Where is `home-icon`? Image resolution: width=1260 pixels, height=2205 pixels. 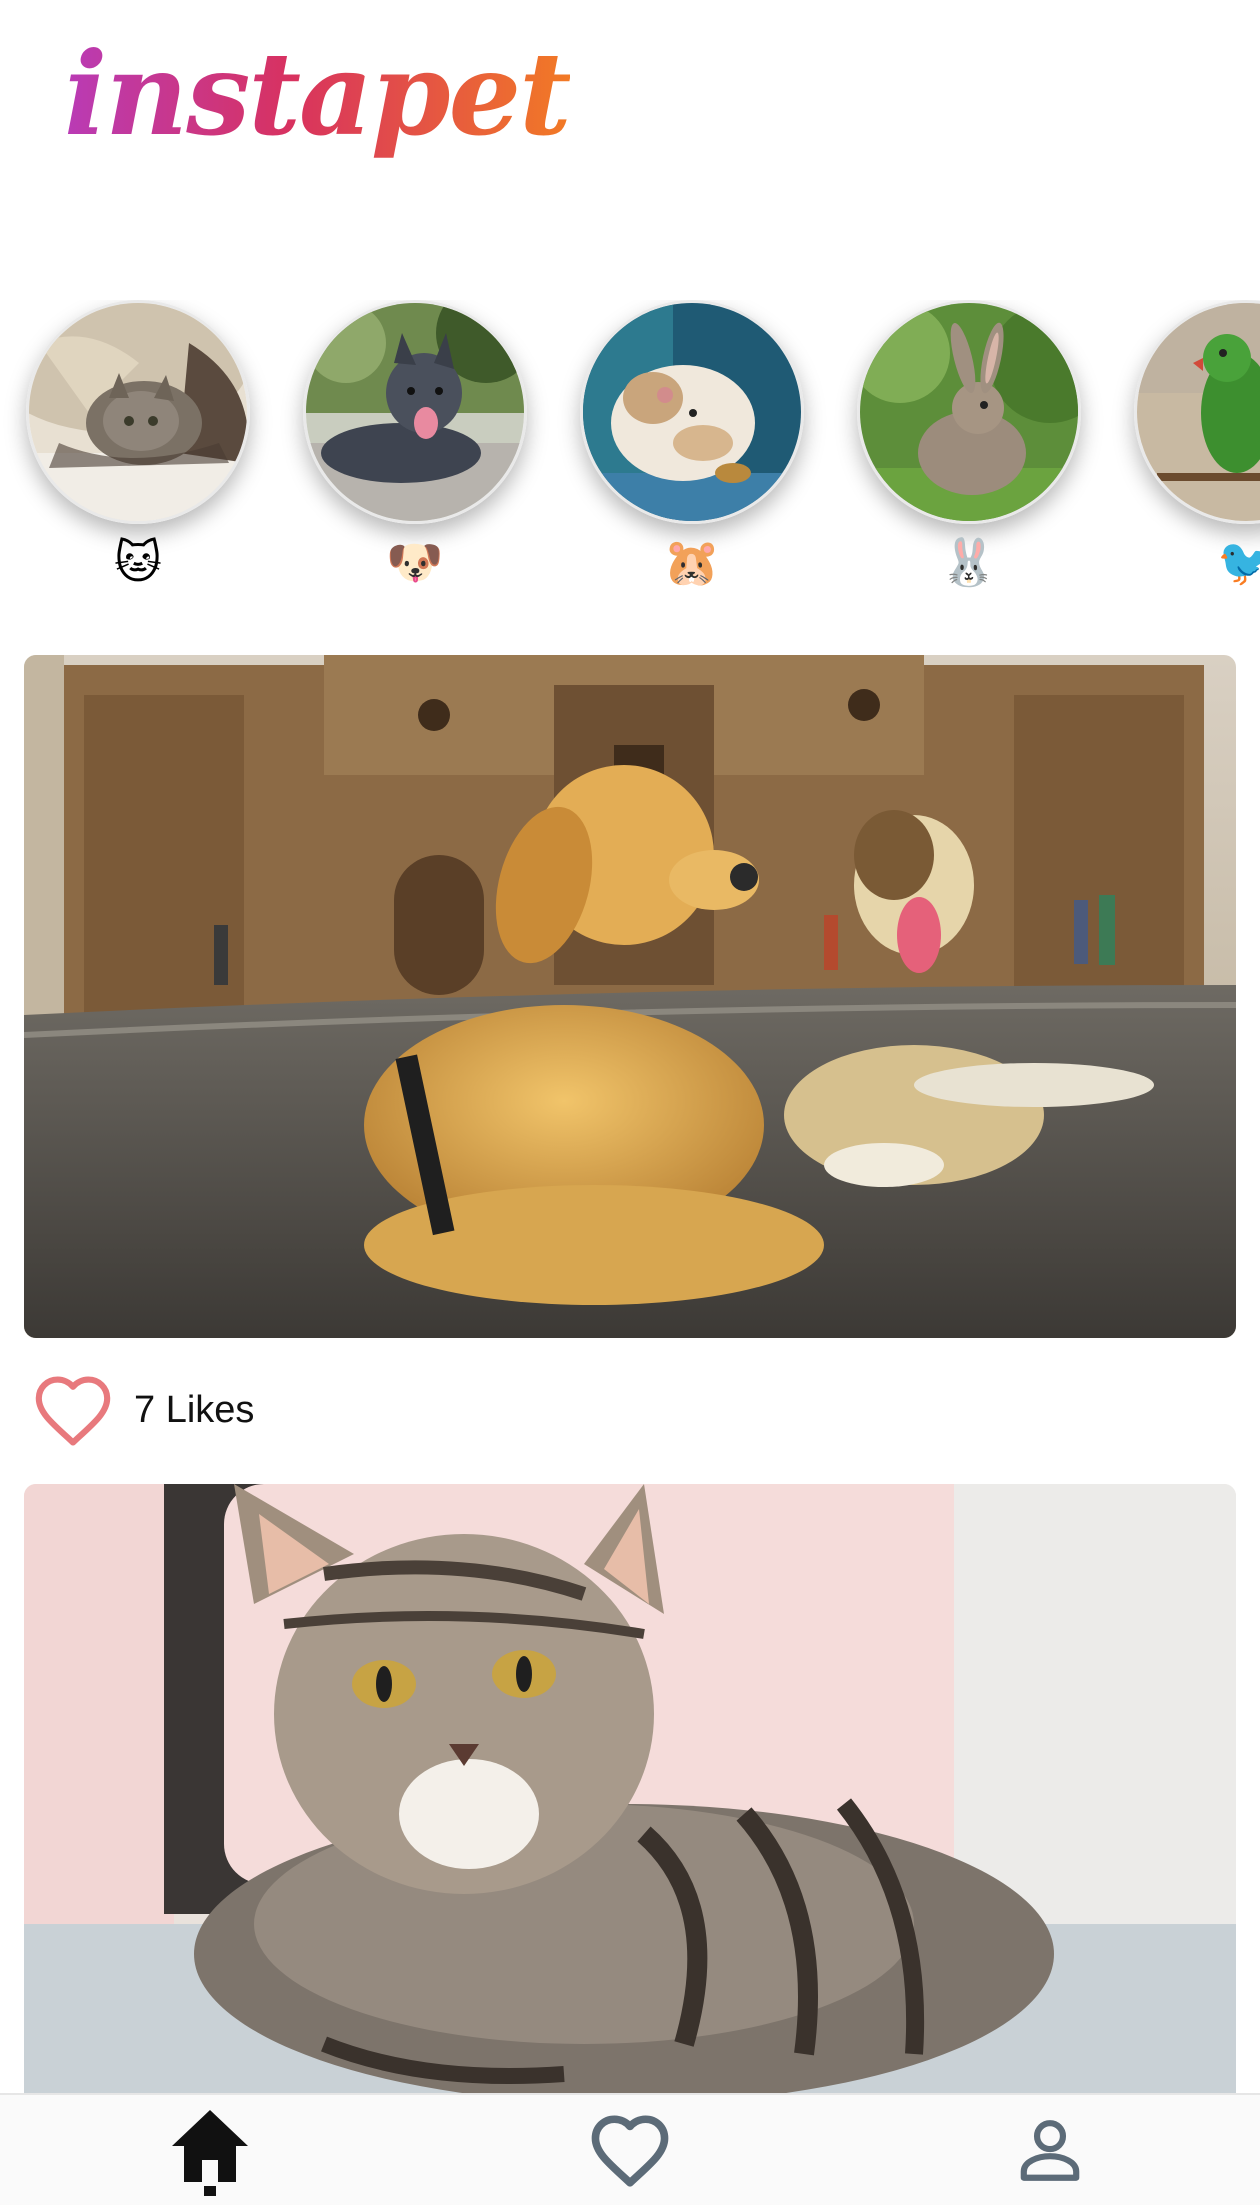
home-icon is located at coordinates (210, 2153).